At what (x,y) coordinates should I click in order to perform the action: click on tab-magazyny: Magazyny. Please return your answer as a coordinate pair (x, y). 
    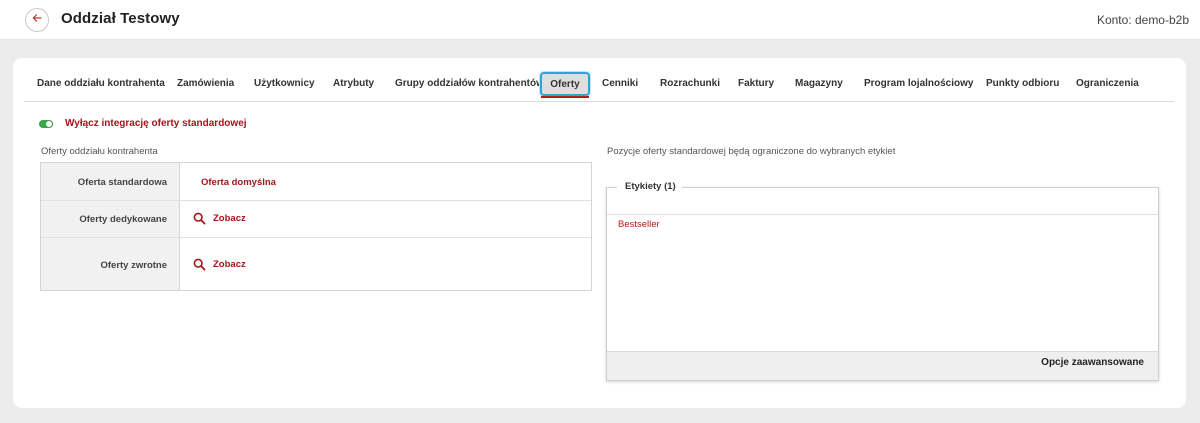
    Looking at the image, I should click on (819, 83).